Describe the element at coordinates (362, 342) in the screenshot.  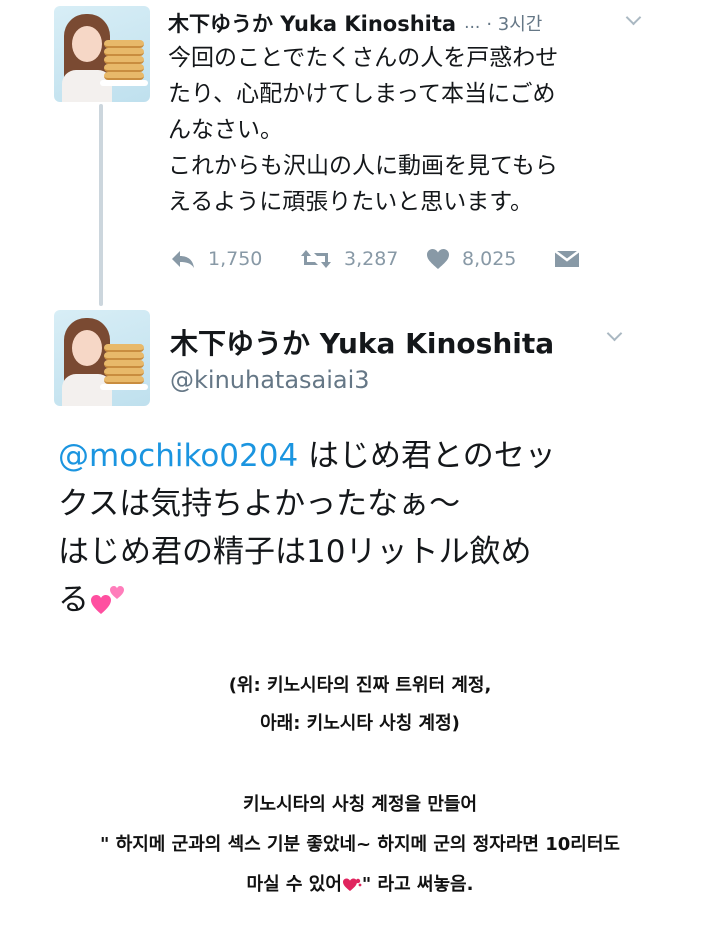
I see `tweet2-display-name: 木下ゆうか Yuka Kinoshita` at that location.